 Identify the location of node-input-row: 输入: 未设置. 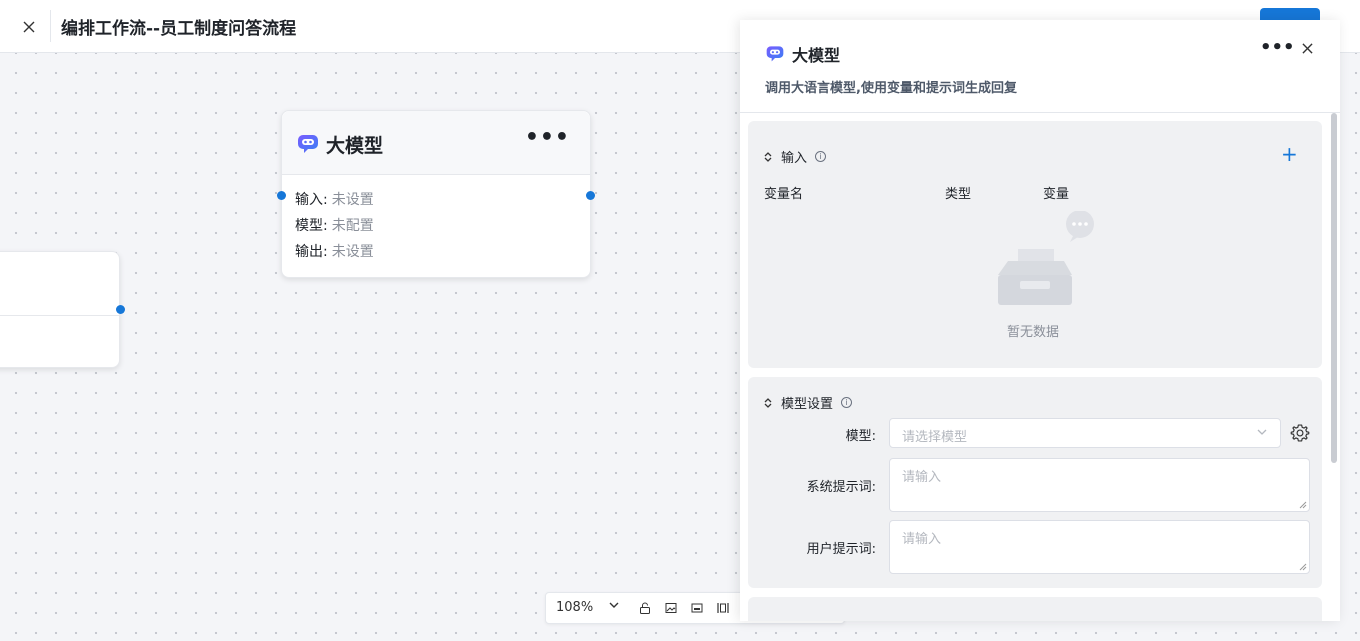
(334, 199).